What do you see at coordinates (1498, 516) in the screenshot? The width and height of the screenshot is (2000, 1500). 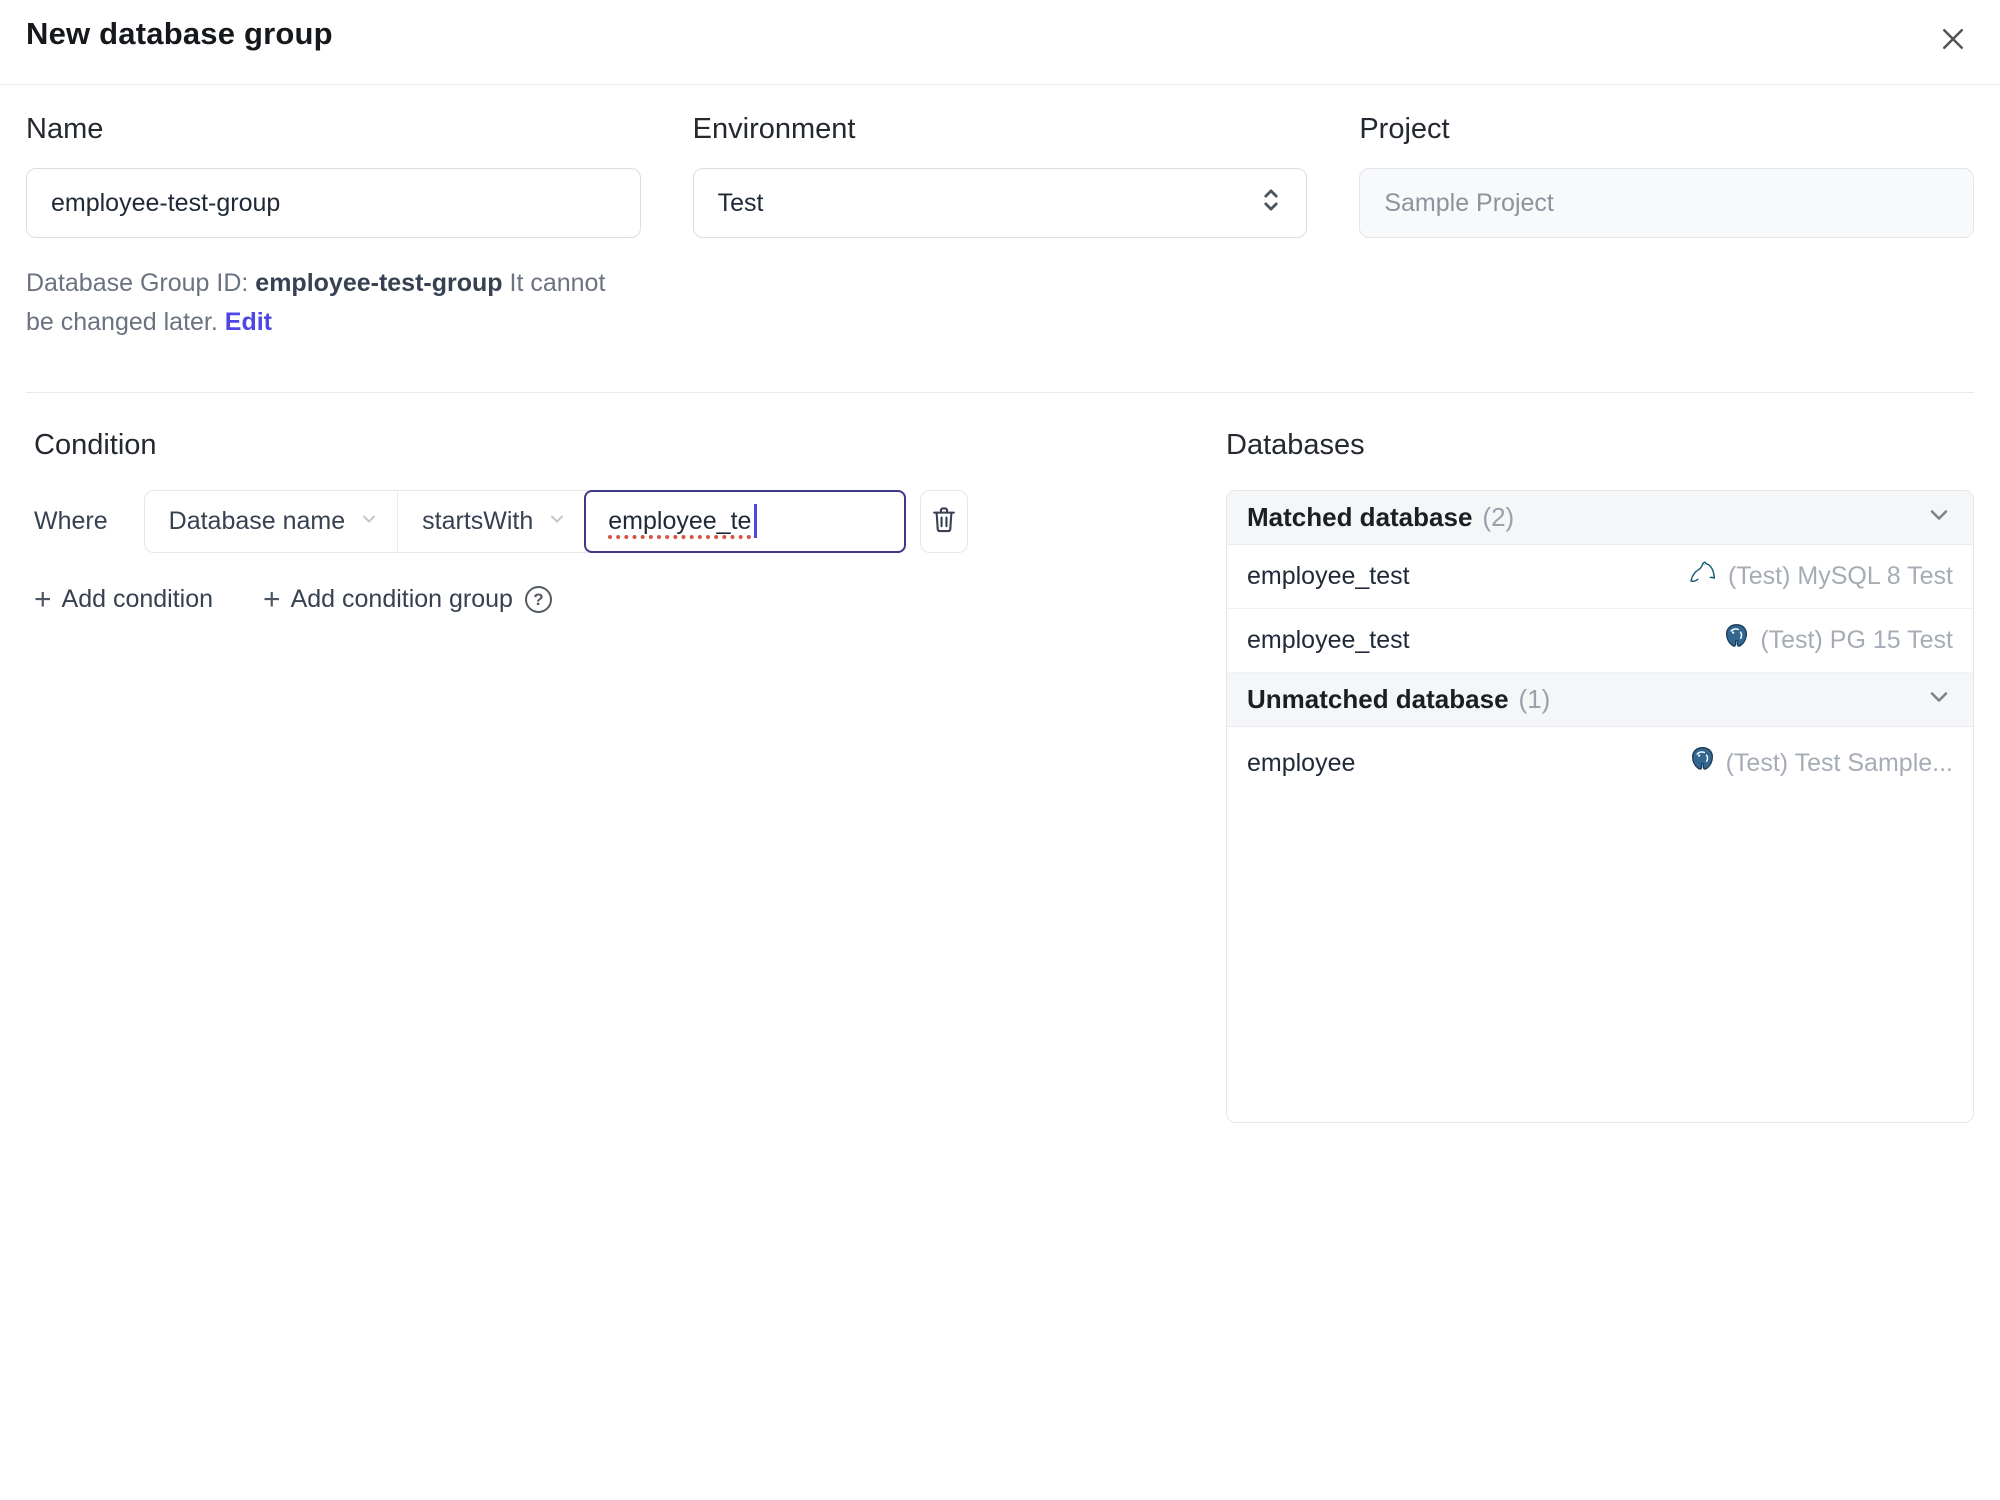 I see `matched-section-count: (2)` at bounding box center [1498, 516].